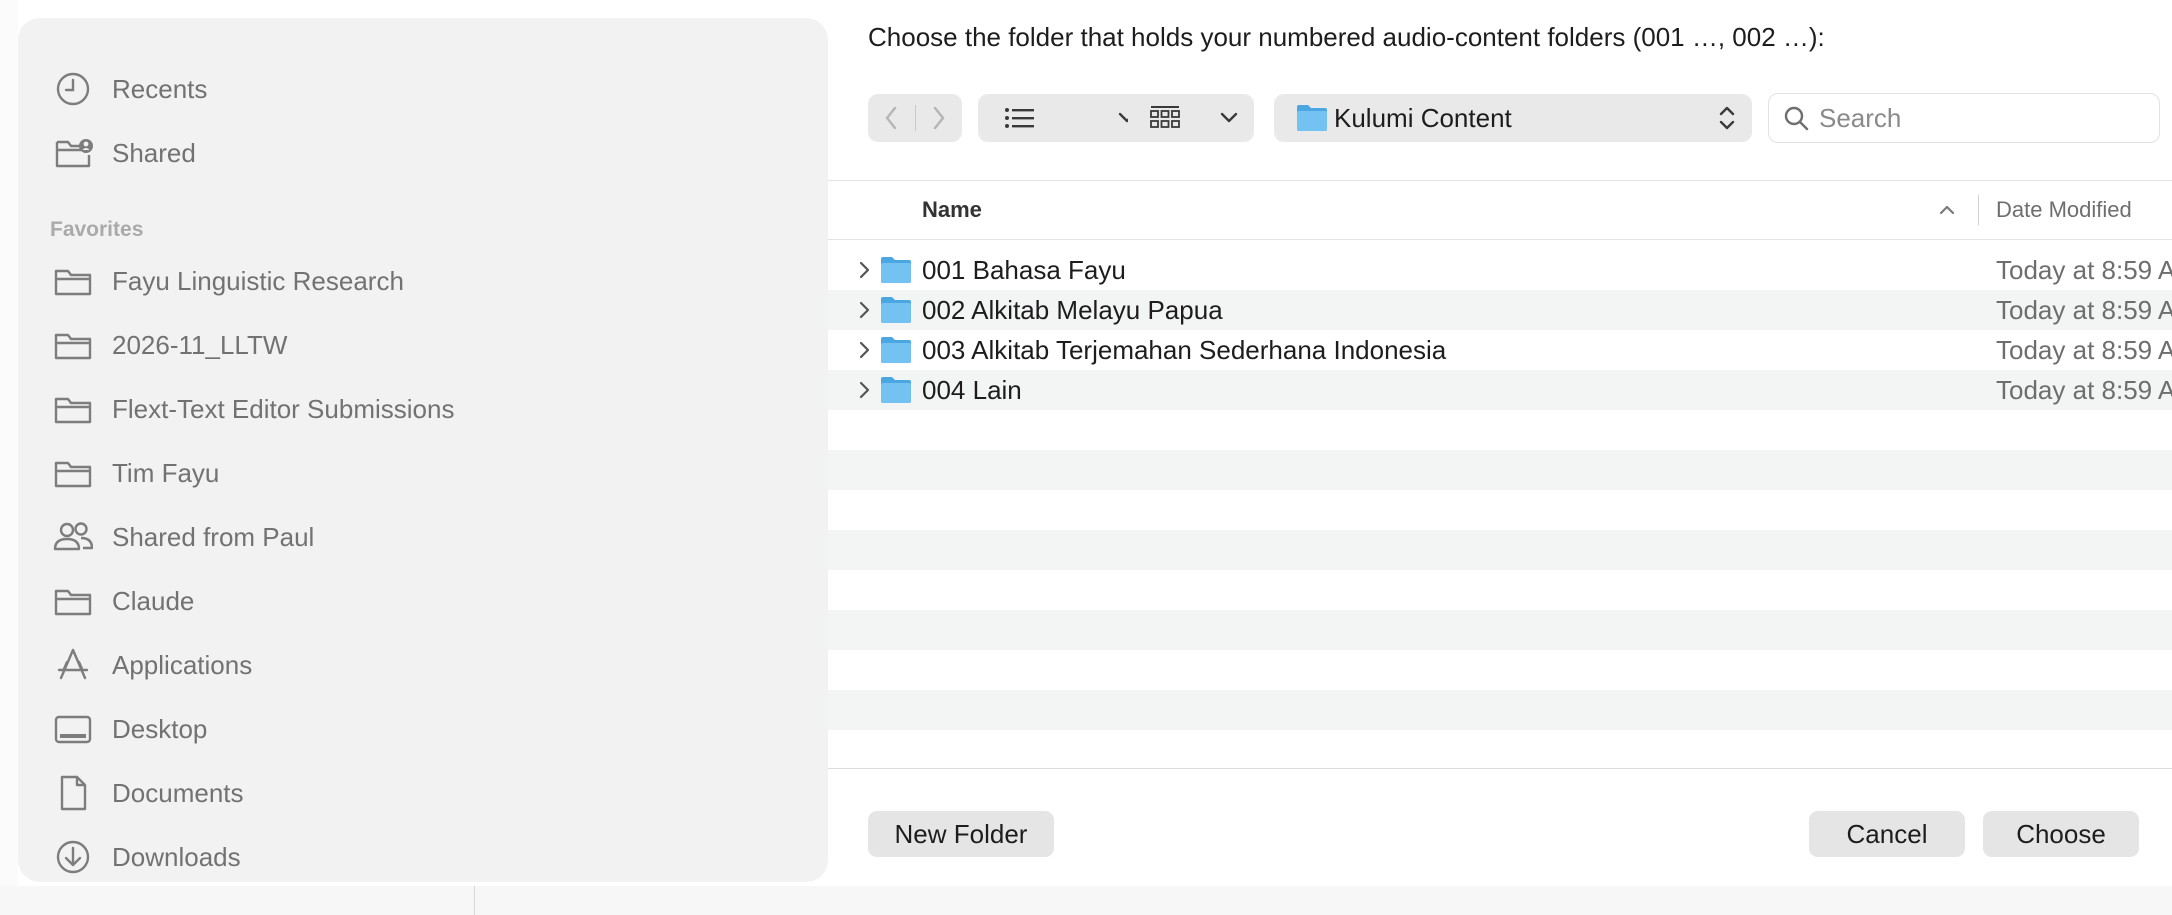  Describe the element at coordinates (1024, 270) in the screenshot. I see `item-name: 001 Bahasa Fayu` at that location.